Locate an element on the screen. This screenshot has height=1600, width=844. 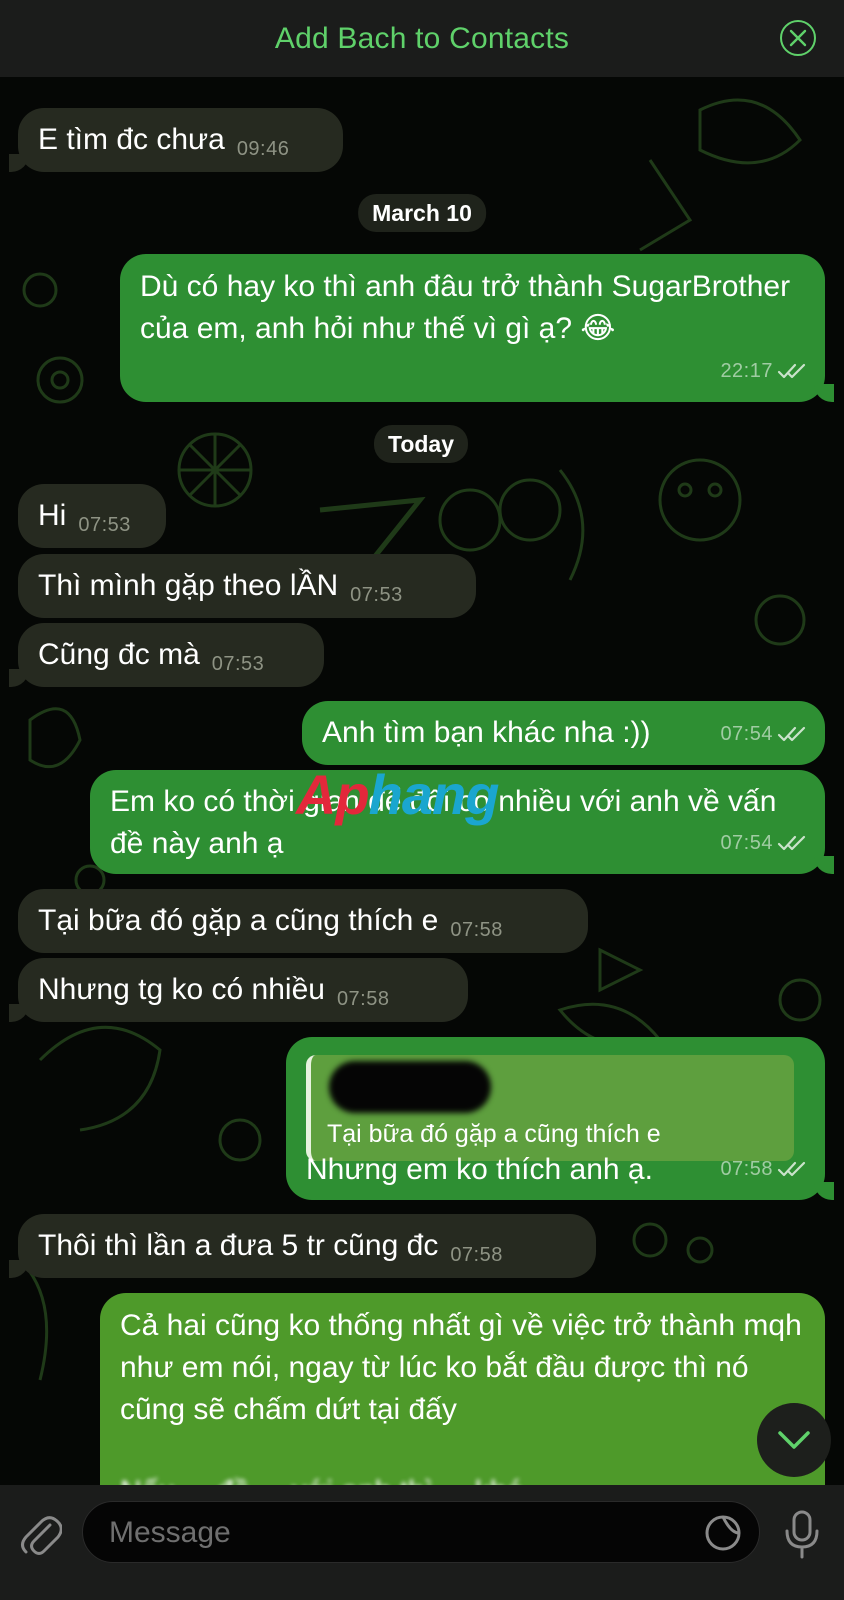
message-text: E tìm đc chưa is located at coordinates (131, 139).